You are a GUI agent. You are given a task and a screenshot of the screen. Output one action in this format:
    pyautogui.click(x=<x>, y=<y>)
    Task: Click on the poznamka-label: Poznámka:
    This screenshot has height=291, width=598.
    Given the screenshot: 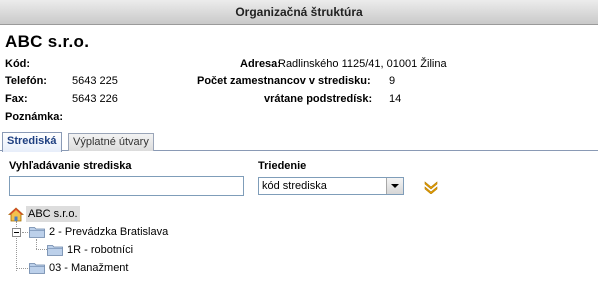 What is the action you would take?
    pyautogui.click(x=34, y=117)
    